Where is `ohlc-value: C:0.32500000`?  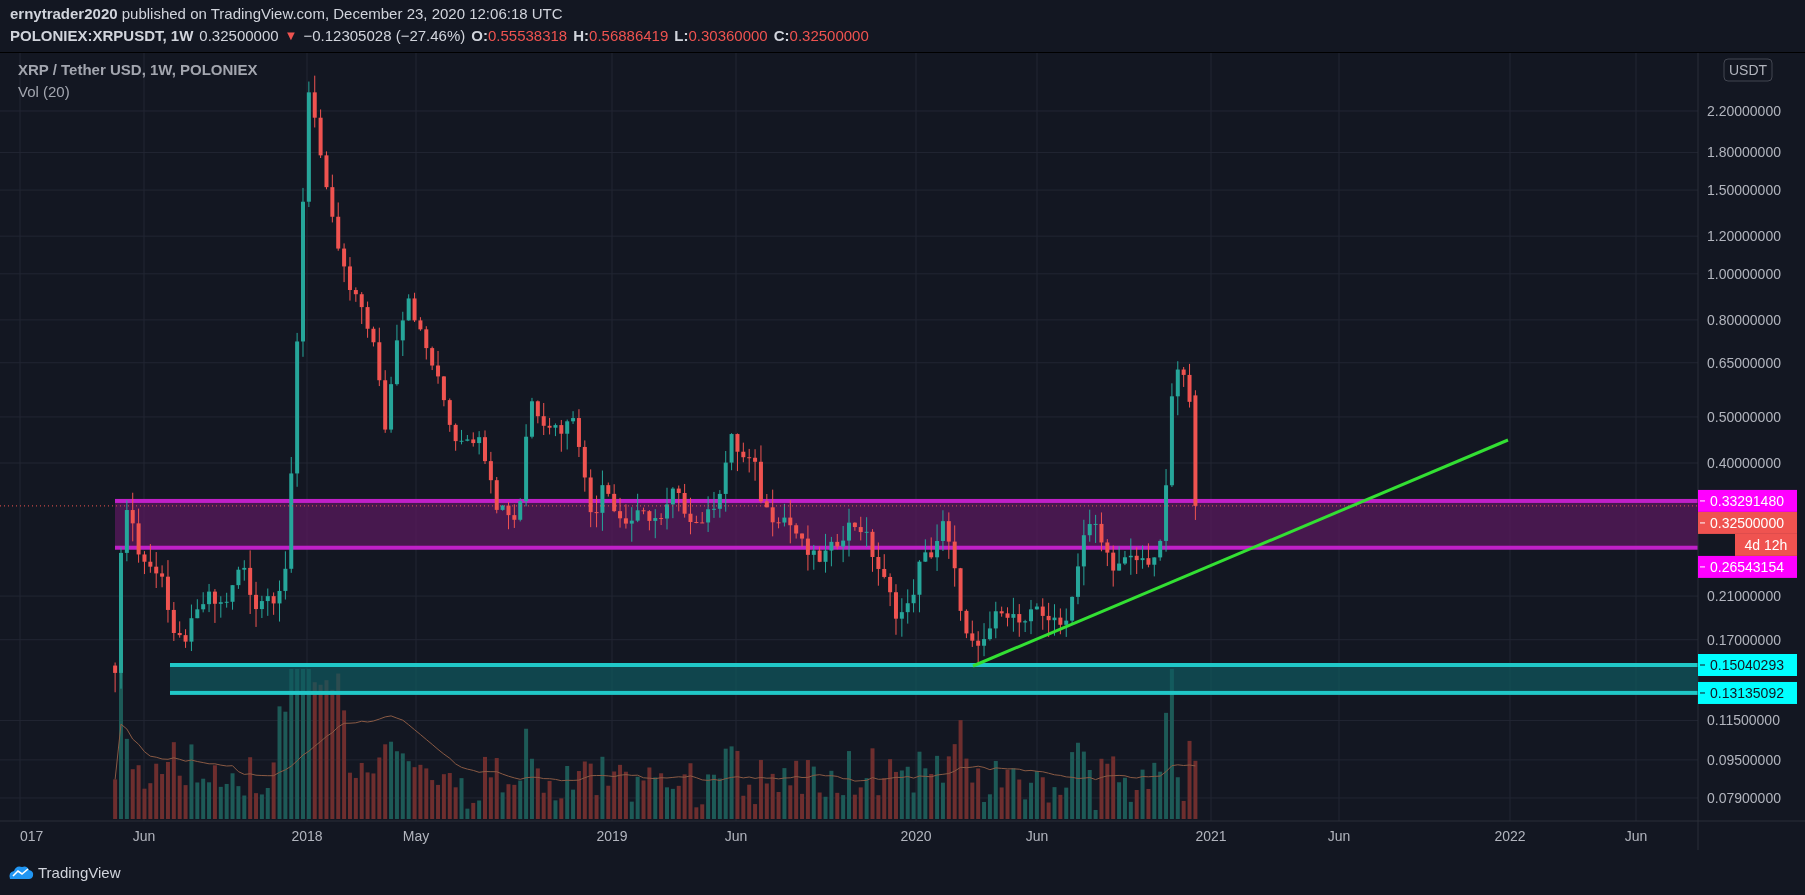 ohlc-value: C:0.32500000 is located at coordinates (821, 36).